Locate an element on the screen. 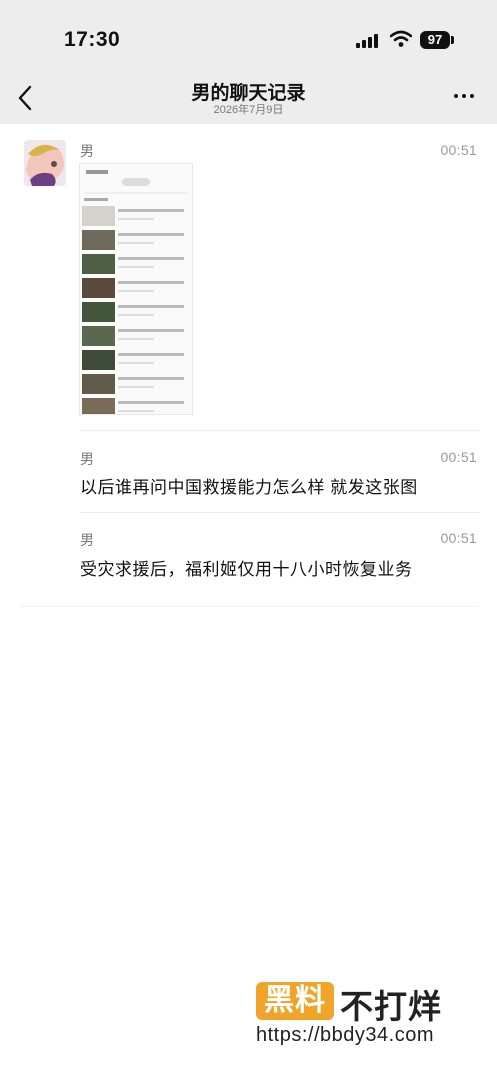 This screenshot has height=1080, width=497. watermark-url: https://bbdy34.com is located at coordinates (345, 1035).